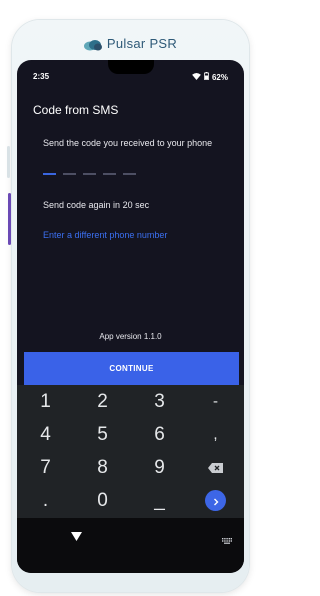 The height and width of the screenshot is (596, 320). Describe the element at coordinates (76, 110) in the screenshot. I see `page-title: Code from SMS` at that location.